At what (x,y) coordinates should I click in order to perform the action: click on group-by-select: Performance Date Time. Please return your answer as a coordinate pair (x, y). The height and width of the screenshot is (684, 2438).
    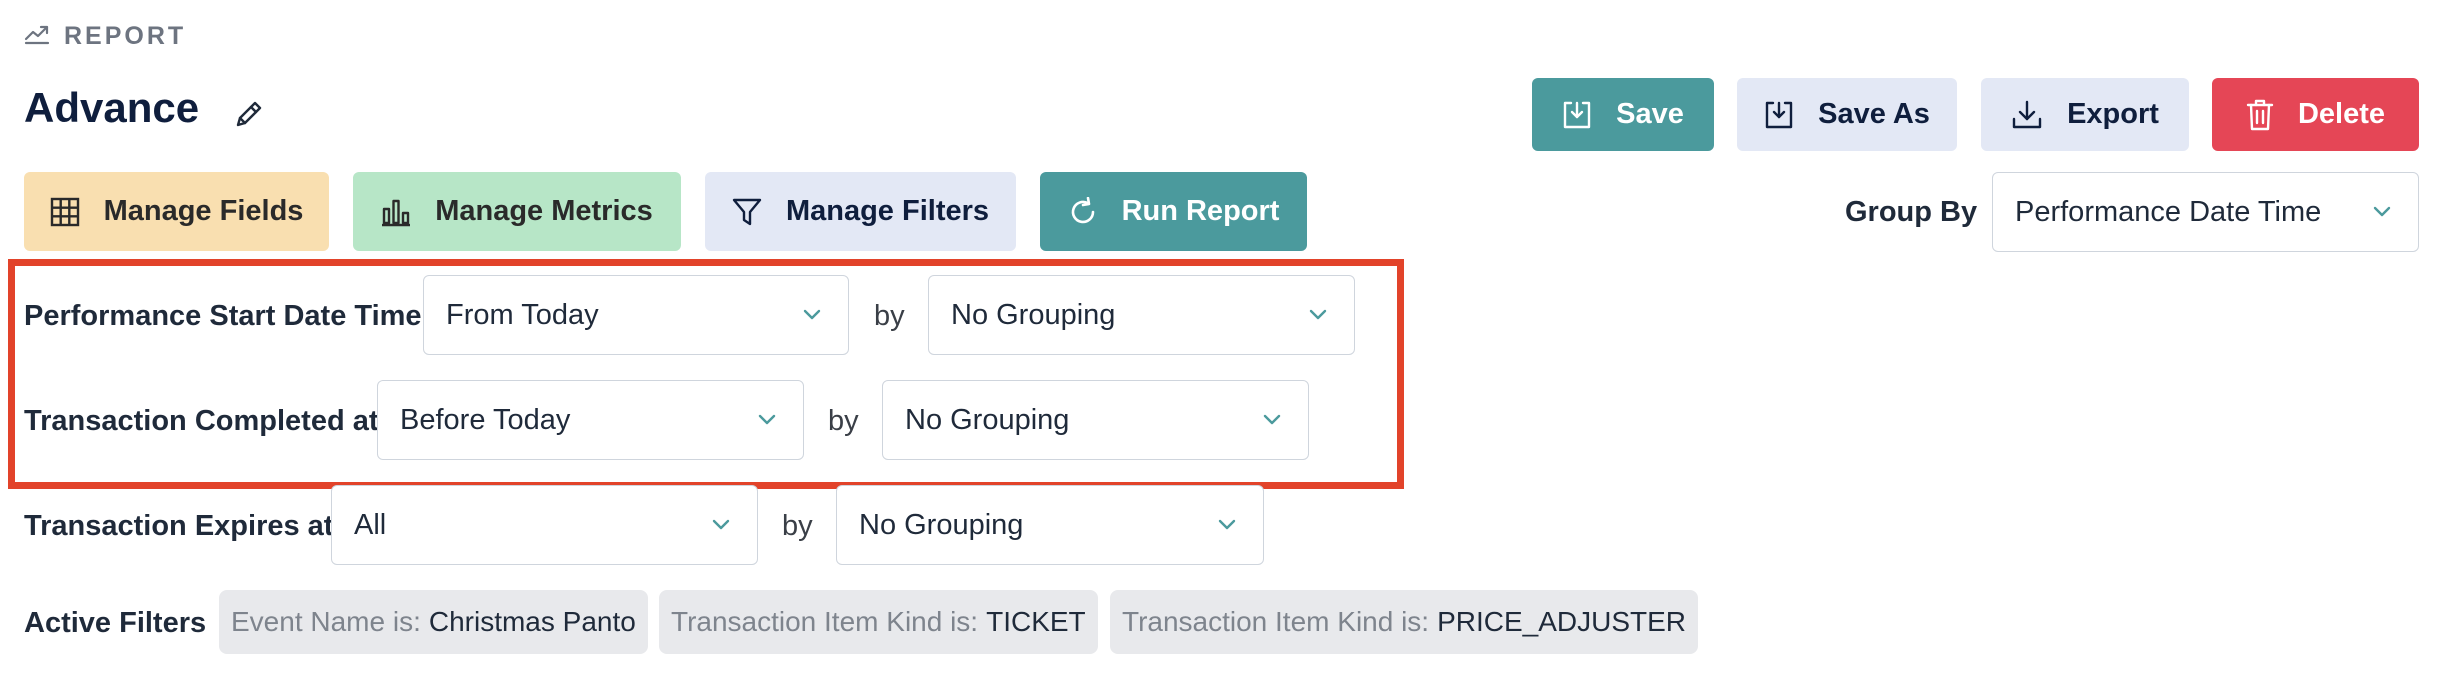
    Looking at the image, I should click on (2205, 212).